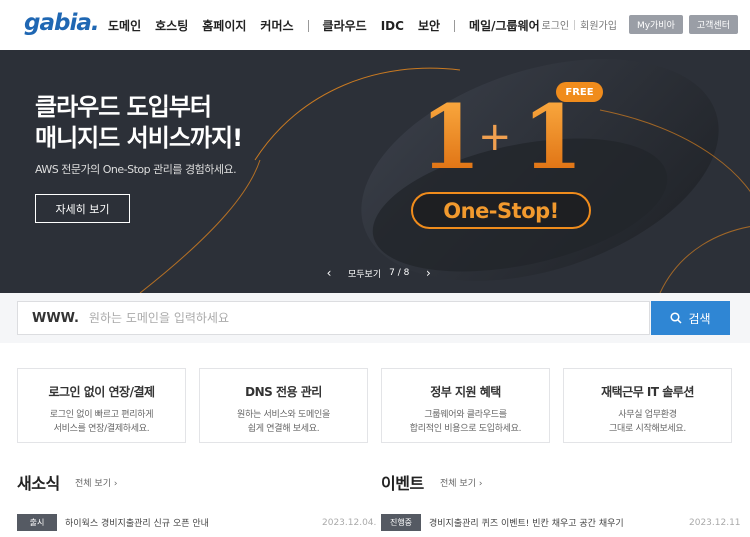 This screenshot has height=537, width=750. Describe the element at coordinates (136, 169) in the screenshot. I see `banner-subtitle: AWS 전문가의 One-Stop 관리를 경험하세요.` at that location.